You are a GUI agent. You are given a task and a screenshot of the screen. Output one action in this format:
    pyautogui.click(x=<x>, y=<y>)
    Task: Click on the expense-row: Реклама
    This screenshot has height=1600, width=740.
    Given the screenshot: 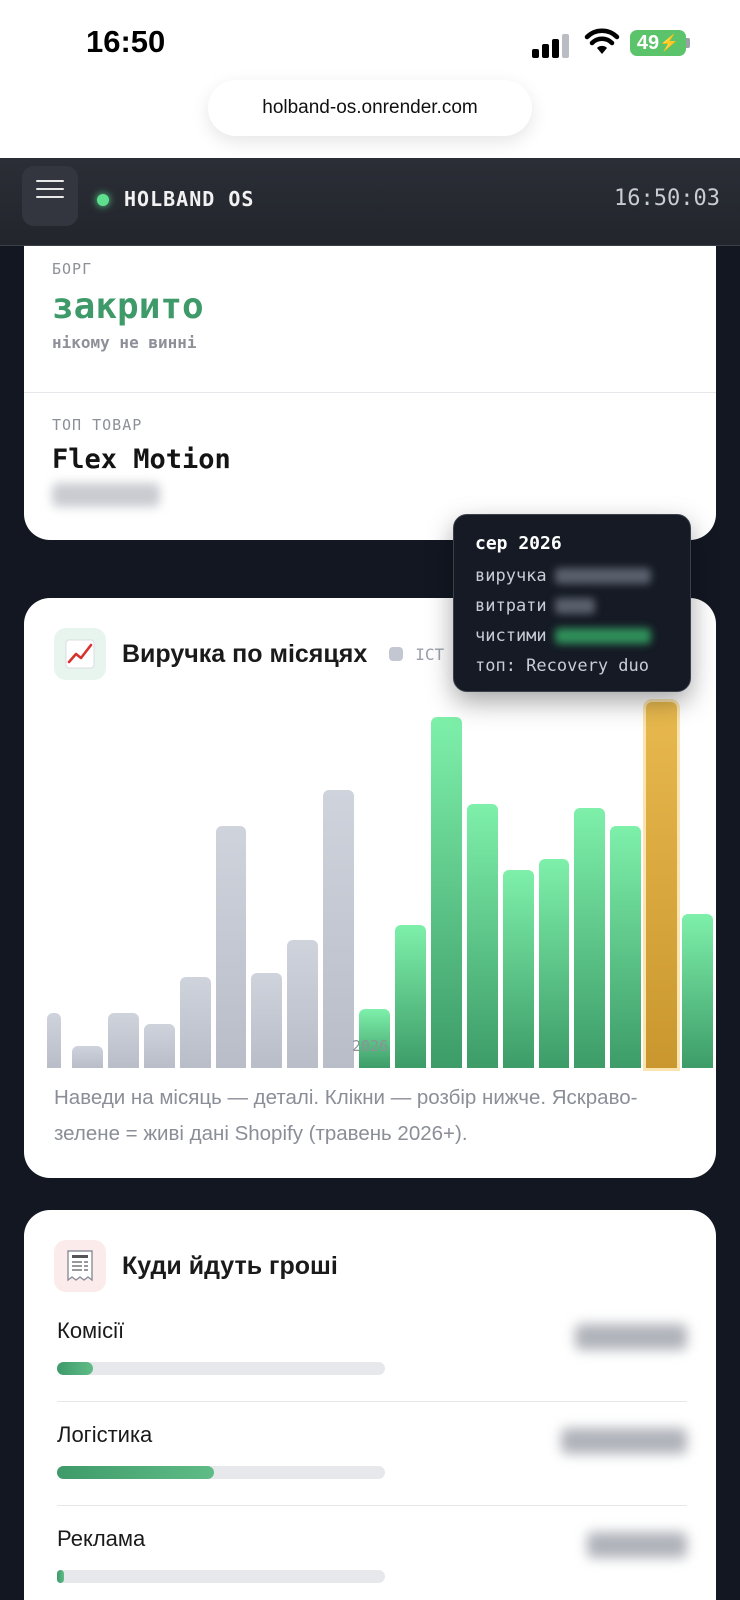 What is the action you would take?
    pyautogui.click(x=372, y=1553)
    